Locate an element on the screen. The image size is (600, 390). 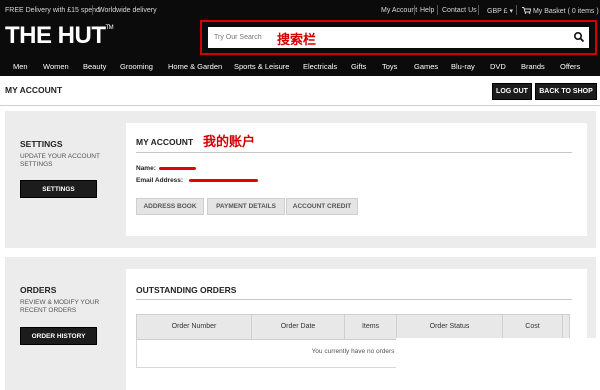
currency-label: GBP £ is located at coordinates (497, 11).